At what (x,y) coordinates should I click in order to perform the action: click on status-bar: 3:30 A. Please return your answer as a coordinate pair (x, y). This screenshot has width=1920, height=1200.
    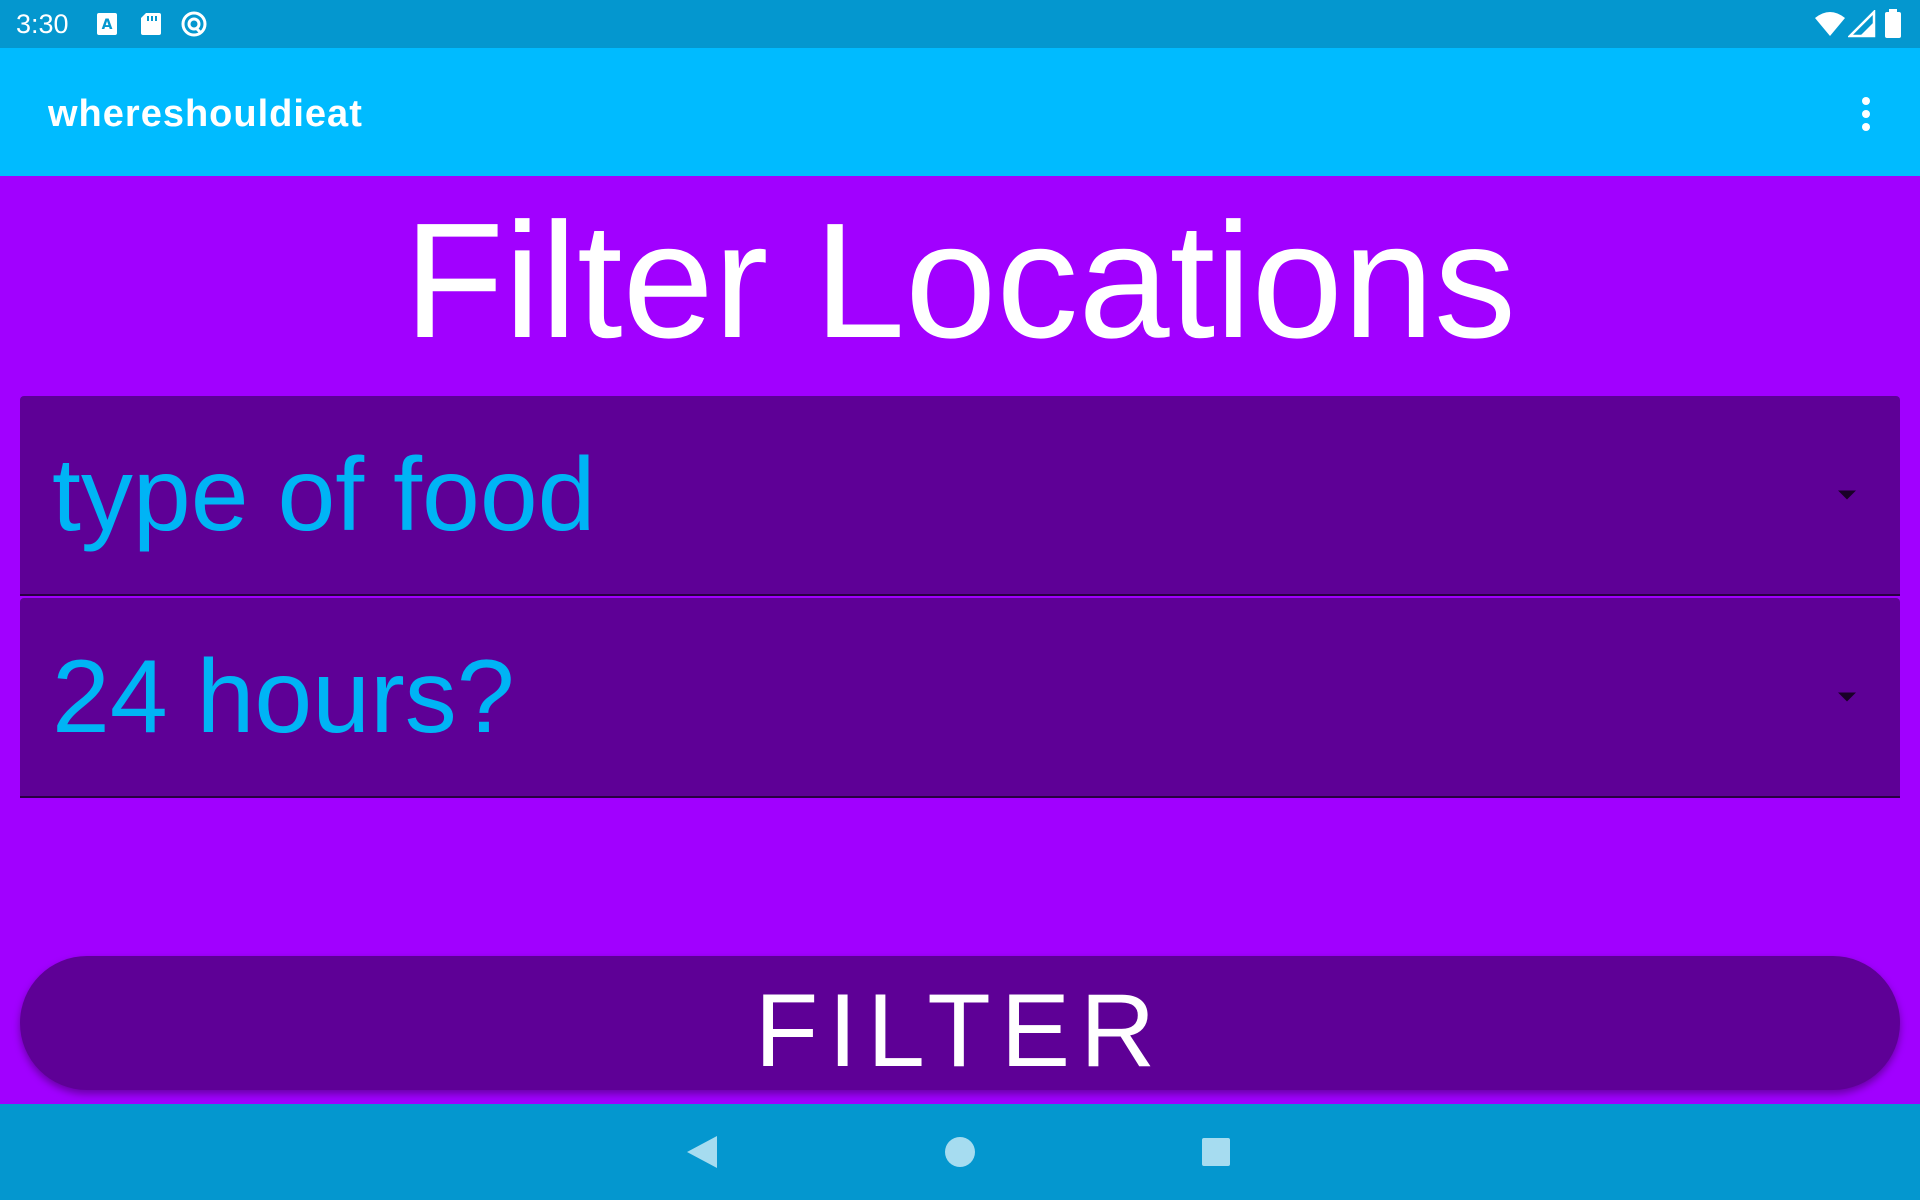
    Looking at the image, I should click on (960, 24).